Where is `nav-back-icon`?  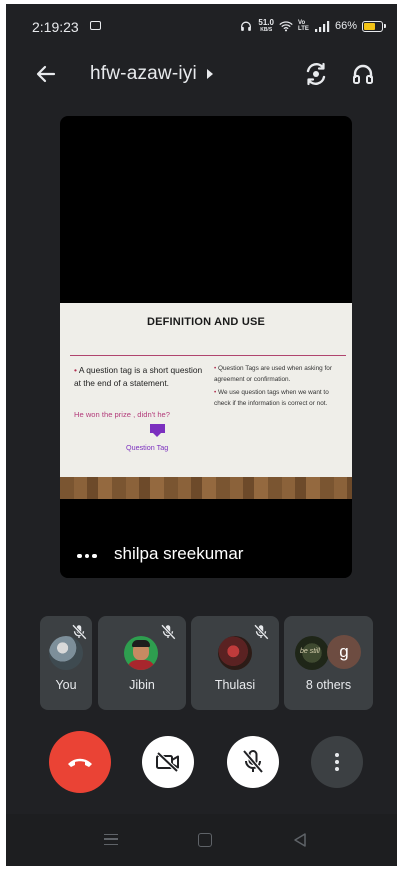
nav-back-icon is located at coordinates (300, 840).